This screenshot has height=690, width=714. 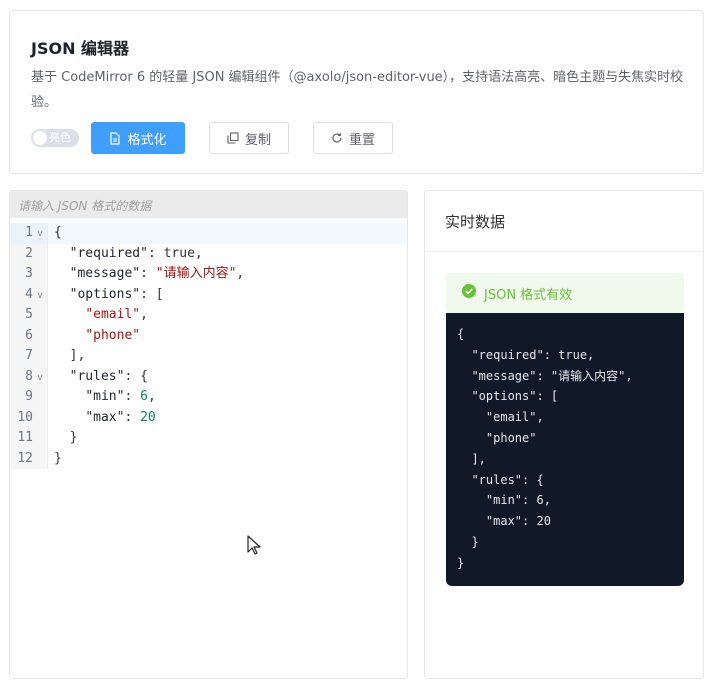 I want to click on line-number: 5, so click(x=29, y=315).